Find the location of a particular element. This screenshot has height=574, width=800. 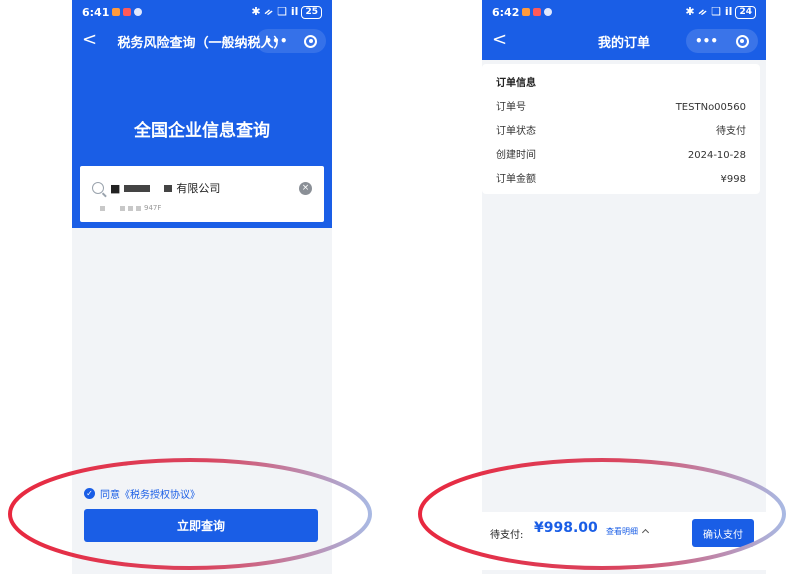

status-bar: 6:41 ✱ ᨀ ❑ il 25 is located at coordinates (202, 12).